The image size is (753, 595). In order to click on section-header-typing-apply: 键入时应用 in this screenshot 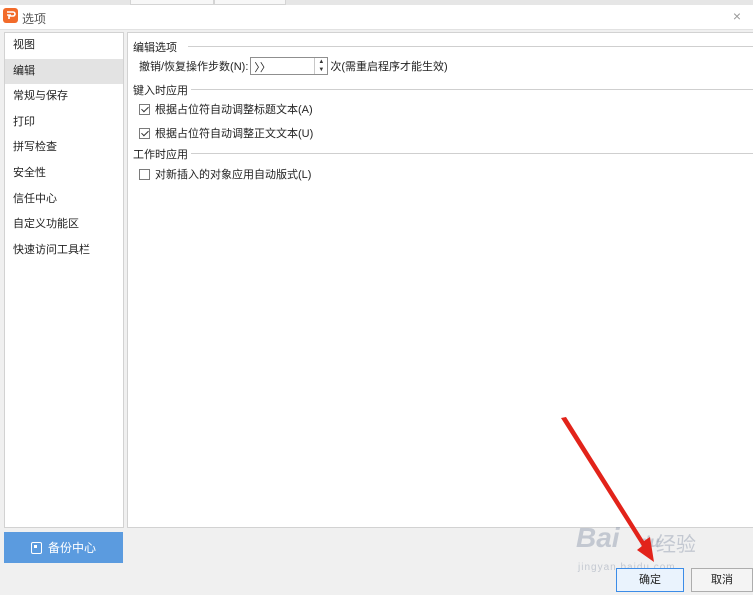, I will do `click(162, 90)`.